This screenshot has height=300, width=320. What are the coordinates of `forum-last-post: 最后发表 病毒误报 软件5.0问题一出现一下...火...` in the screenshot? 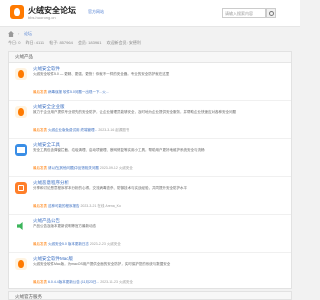 It's located at (159, 92).